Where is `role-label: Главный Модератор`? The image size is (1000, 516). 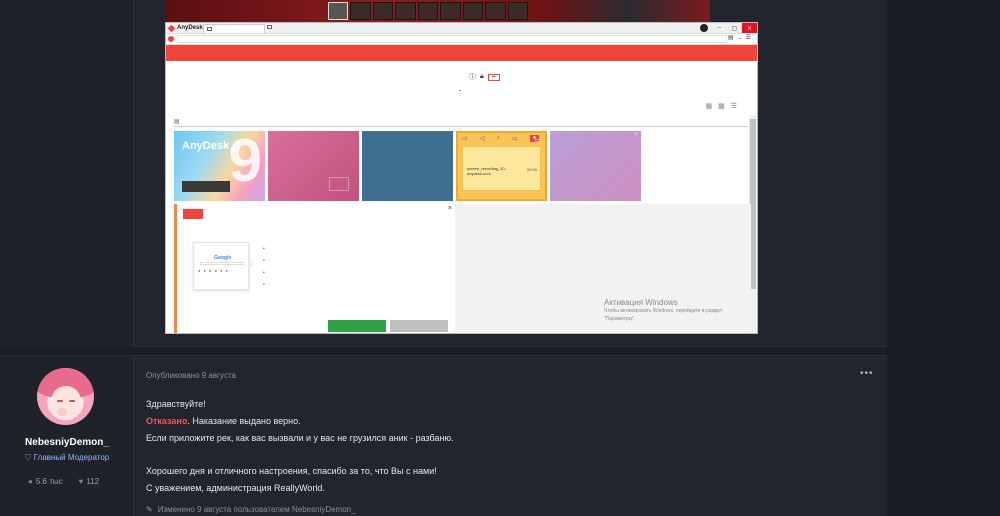
role-label: Главный Модератор is located at coordinates (71, 457).